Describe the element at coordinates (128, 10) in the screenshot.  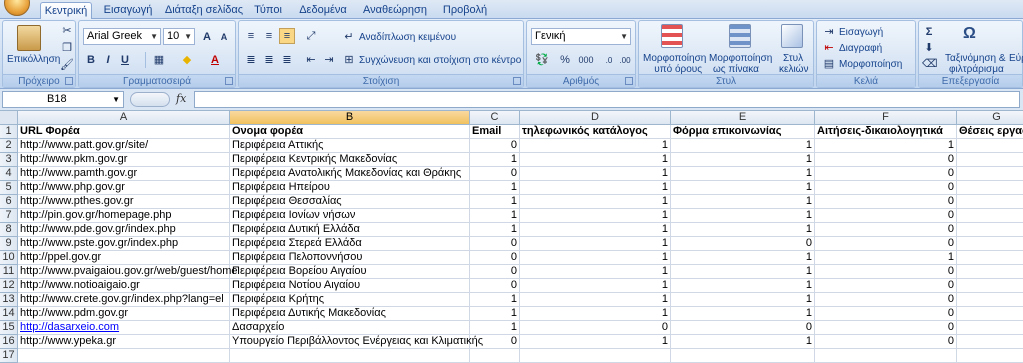
I see `tab-insert: Εισαγωγή` at that location.